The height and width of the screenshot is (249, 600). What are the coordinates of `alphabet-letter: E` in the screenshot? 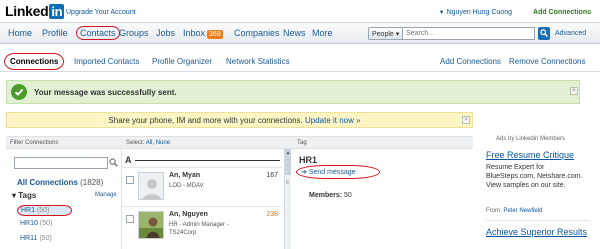 It's located at (287, 183).